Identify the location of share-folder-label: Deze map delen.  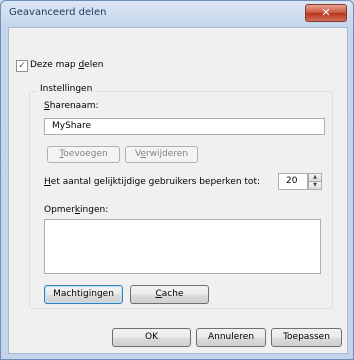
(66, 65).